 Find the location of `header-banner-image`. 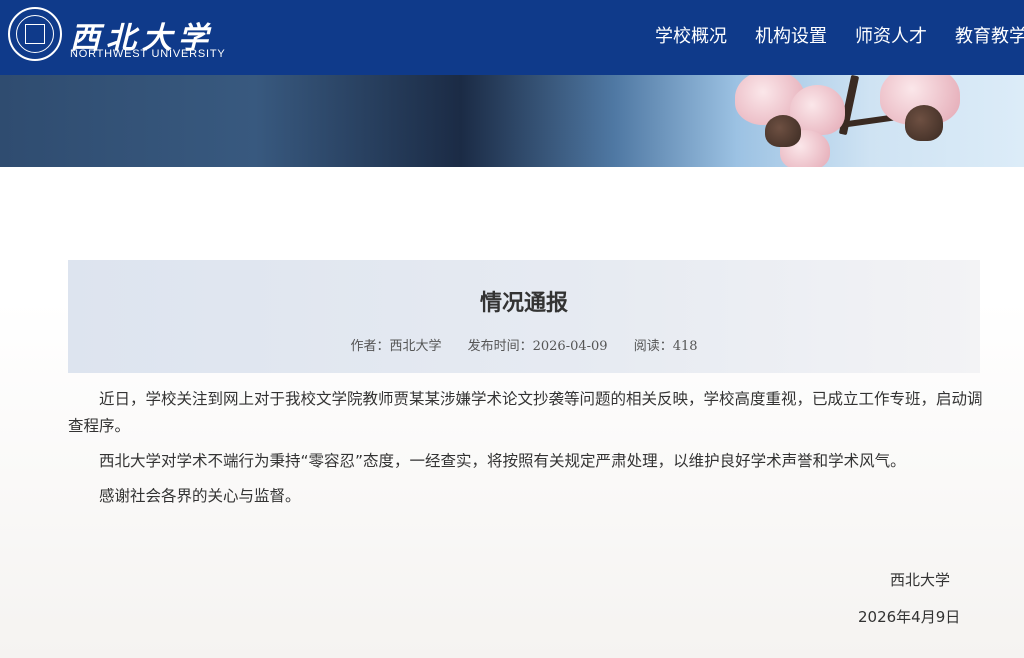

header-banner-image is located at coordinates (512, 121).